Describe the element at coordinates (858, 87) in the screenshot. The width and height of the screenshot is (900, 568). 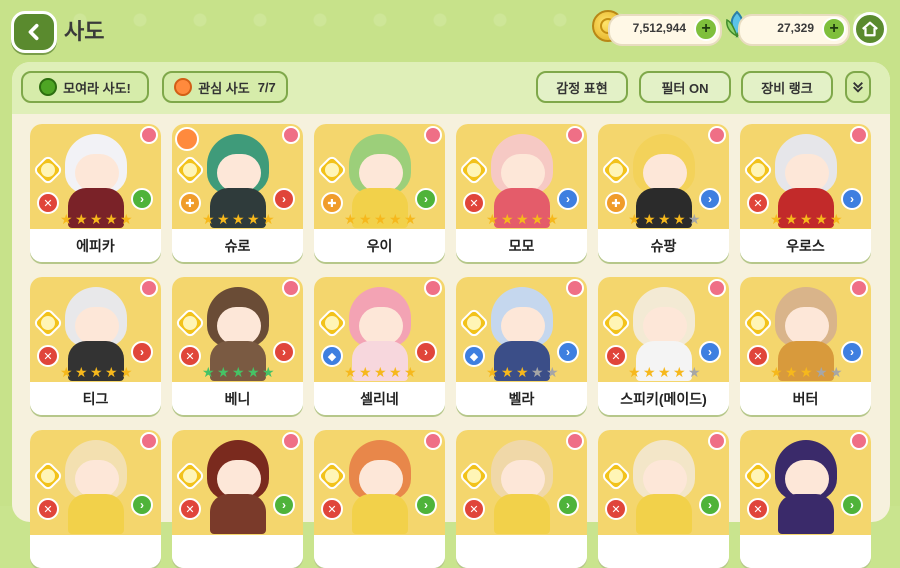
I see `sort-toggle-button` at that location.